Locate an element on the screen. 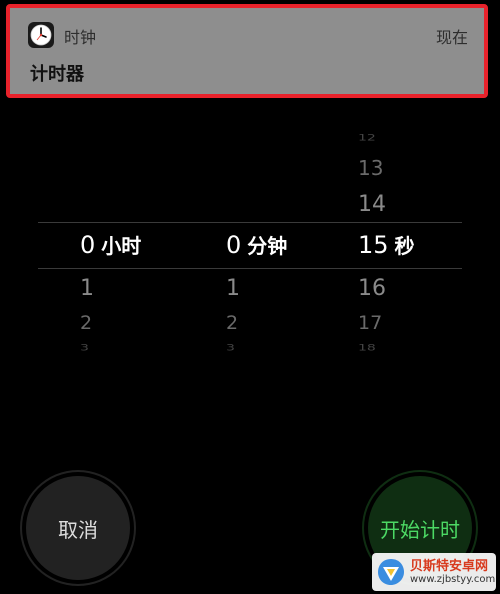 Image resolution: width=500 pixels, height=594 pixels. watermark-url: www.zjbstyy.com is located at coordinates (453, 579).